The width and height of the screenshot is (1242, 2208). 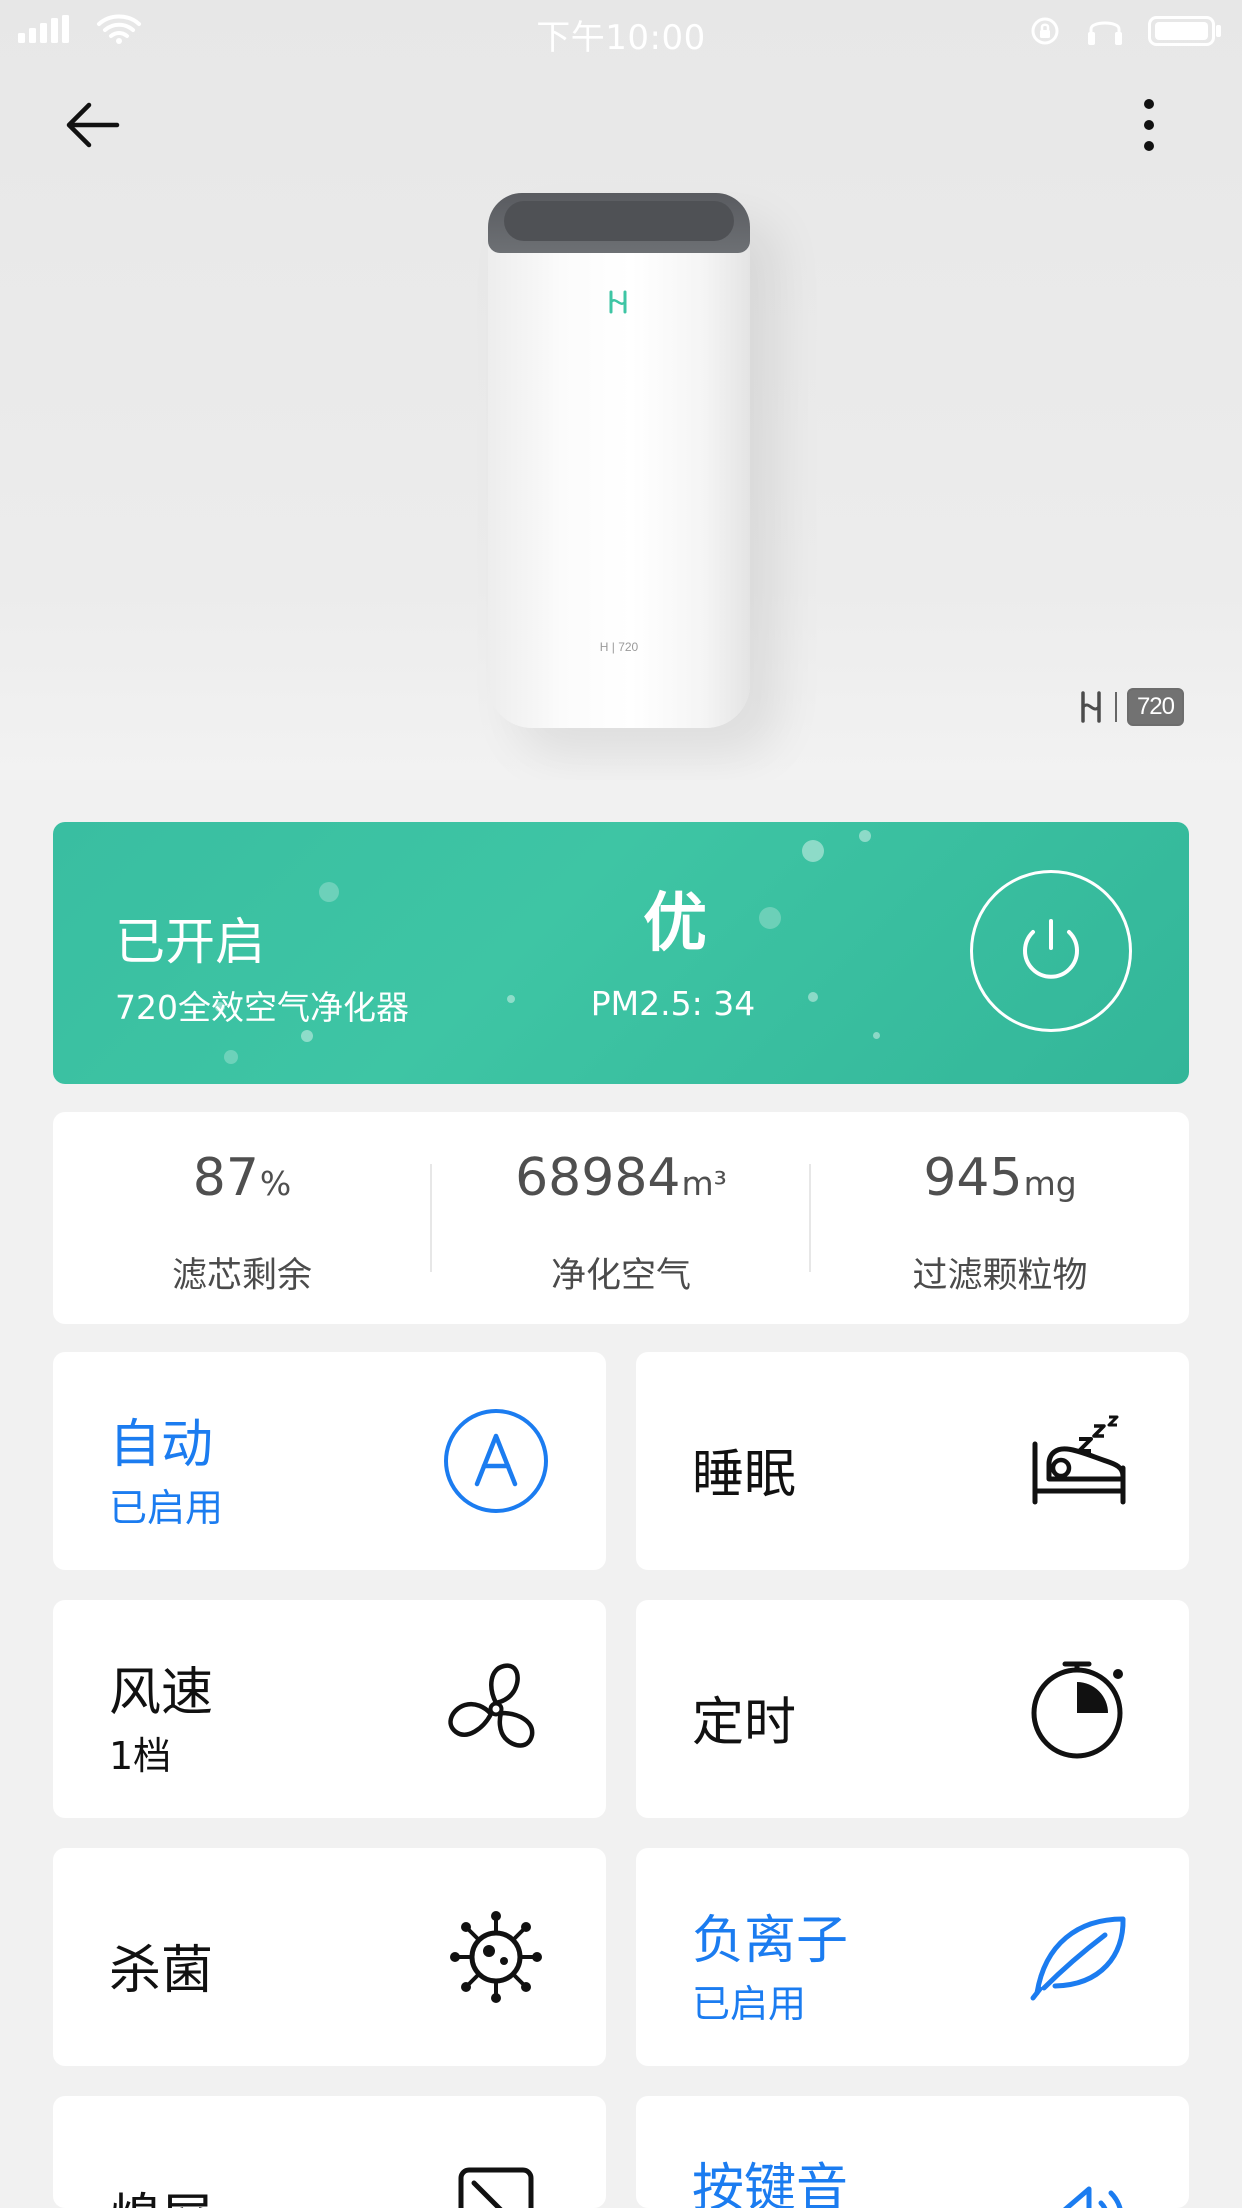 I want to click on filter-remaining-unit: %, so click(x=275, y=1183).